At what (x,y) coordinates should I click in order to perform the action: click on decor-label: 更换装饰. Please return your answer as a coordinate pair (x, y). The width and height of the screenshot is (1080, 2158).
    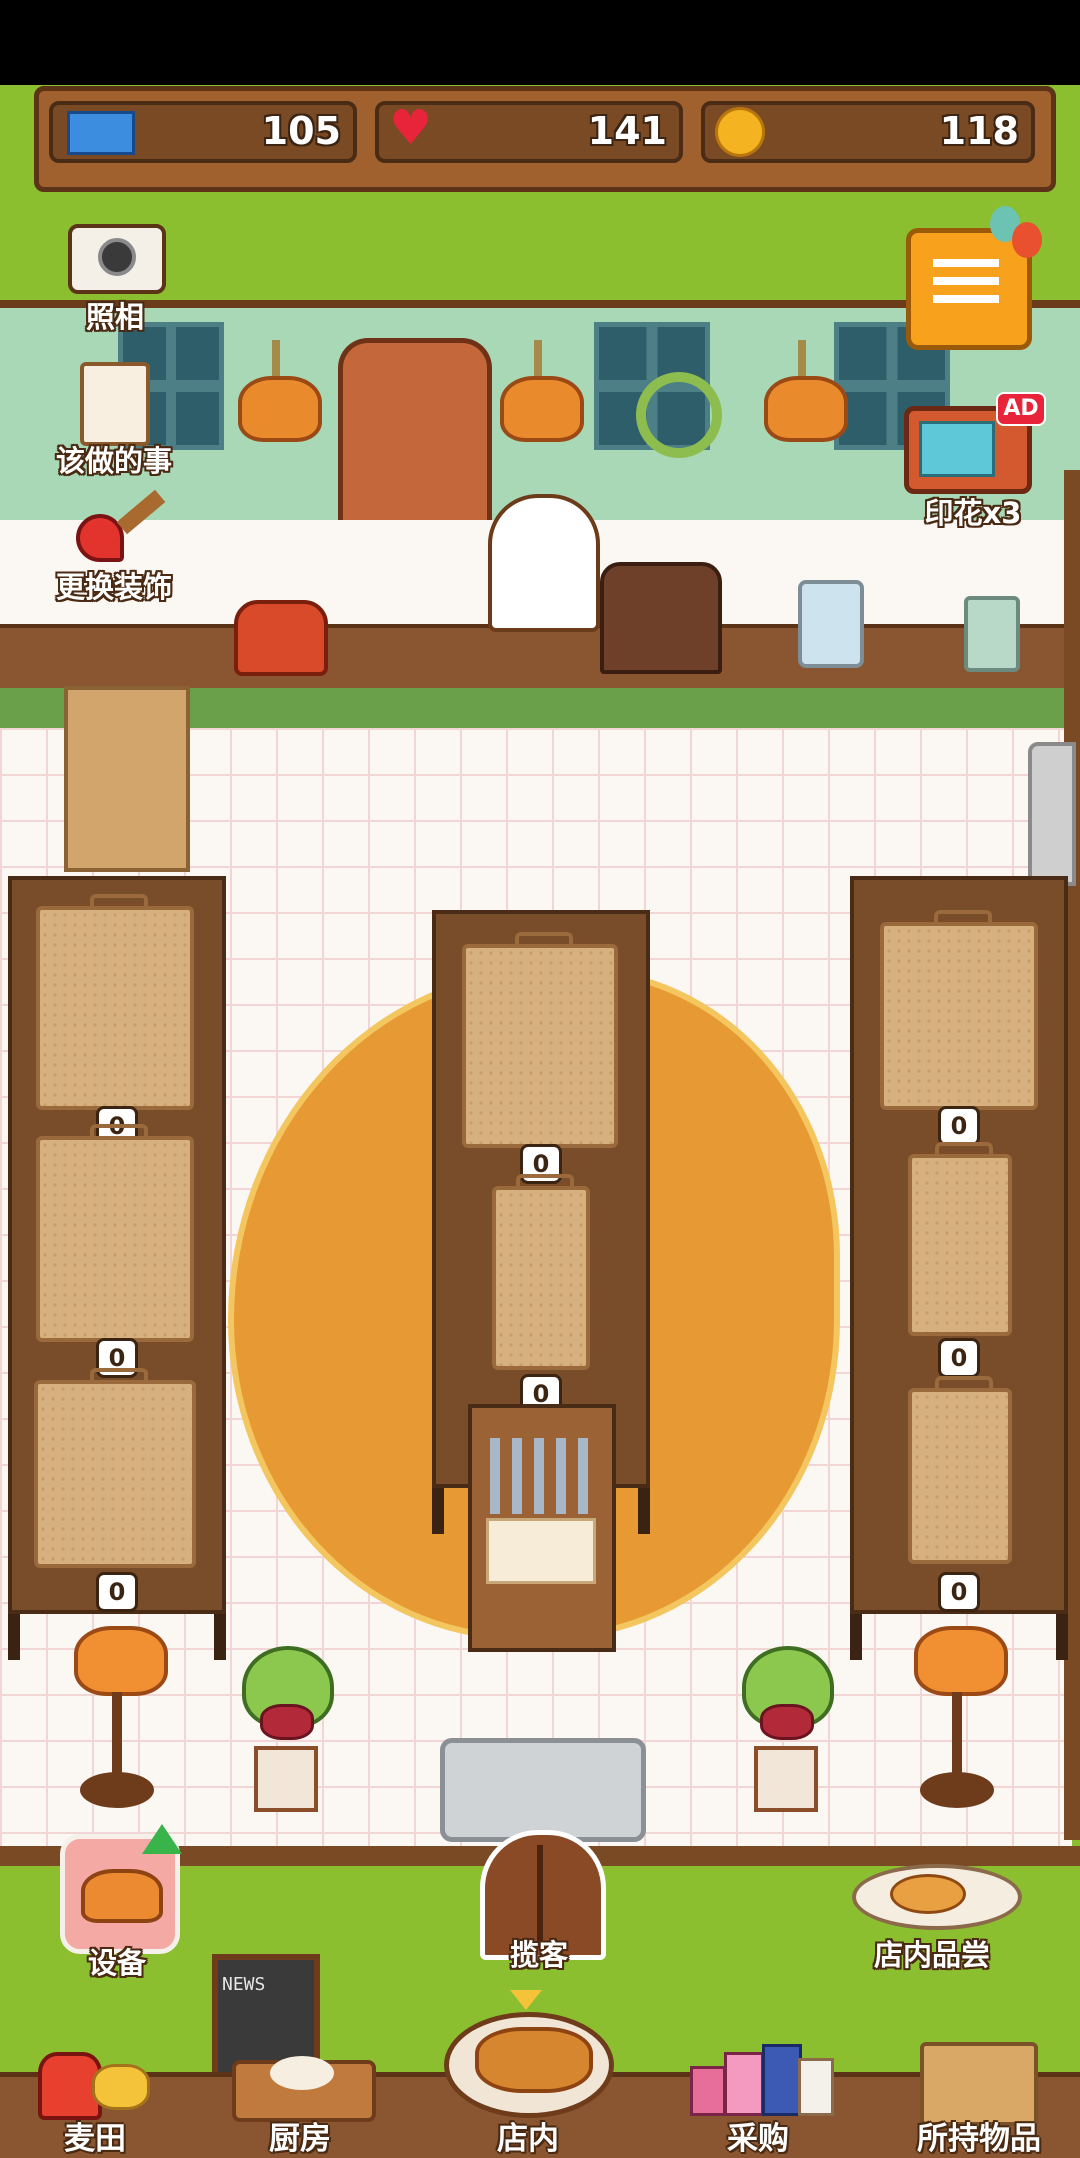
    Looking at the image, I should click on (113, 587).